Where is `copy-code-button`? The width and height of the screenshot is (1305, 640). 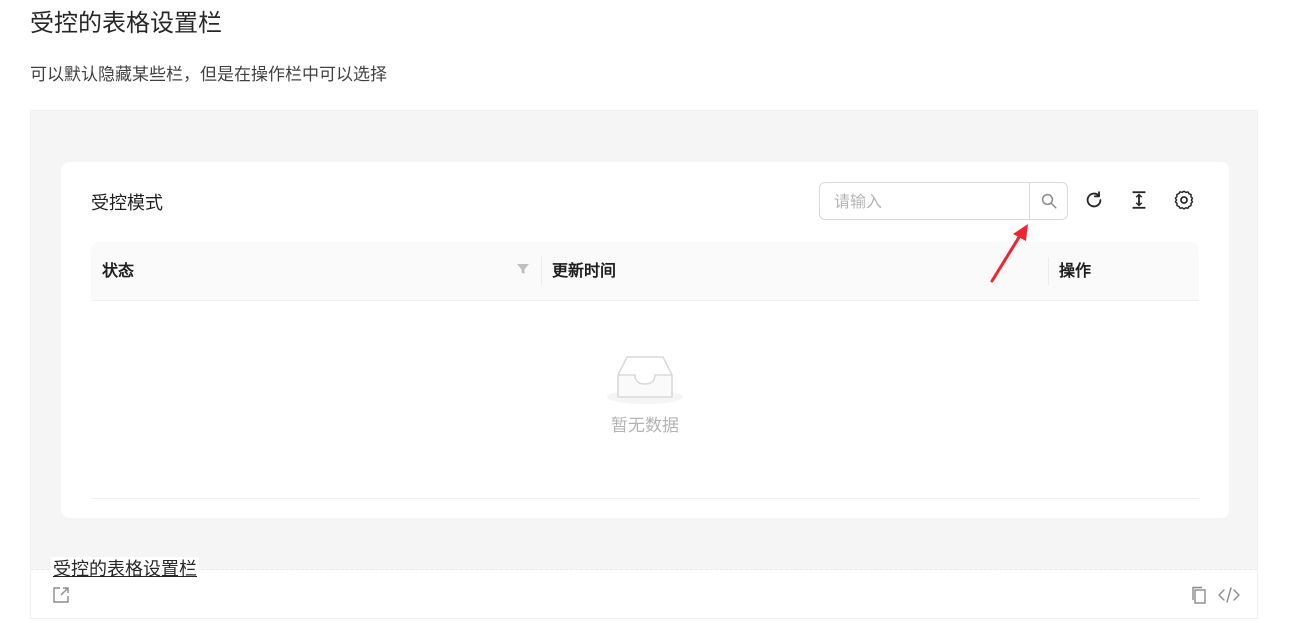 copy-code-button is located at coordinates (1199, 595).